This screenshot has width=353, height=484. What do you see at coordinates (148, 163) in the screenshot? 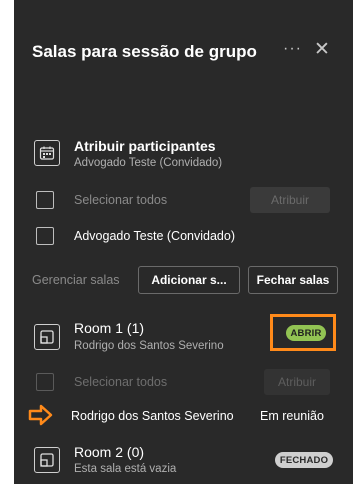
I see `assign-subtitle: Advogado Teste (Convidado)` at bounding box center [148, 163].